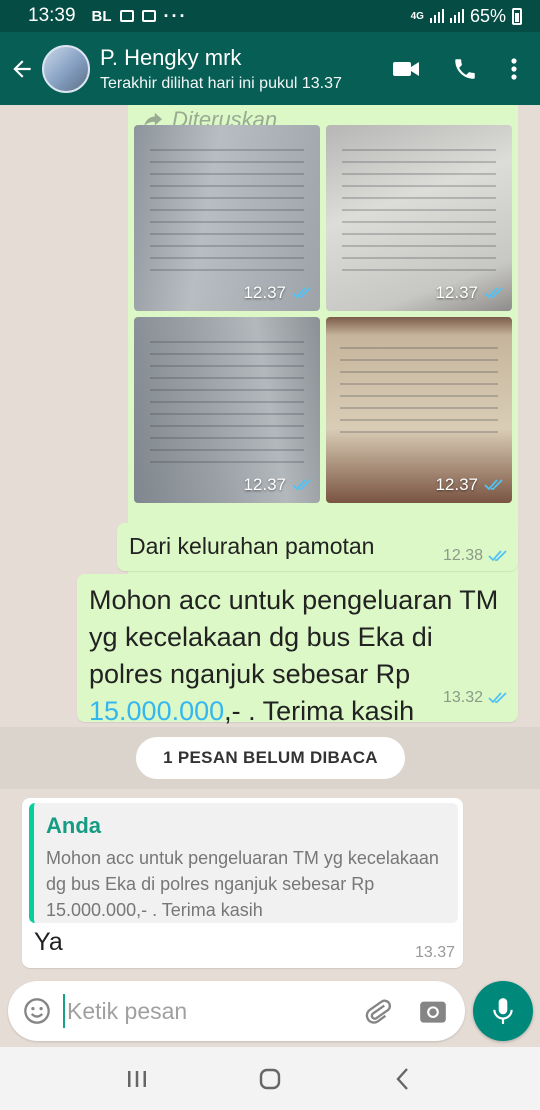  Describe the element at coordinates (126, 16) in the screenshot. I see `notification-icon` at that location.